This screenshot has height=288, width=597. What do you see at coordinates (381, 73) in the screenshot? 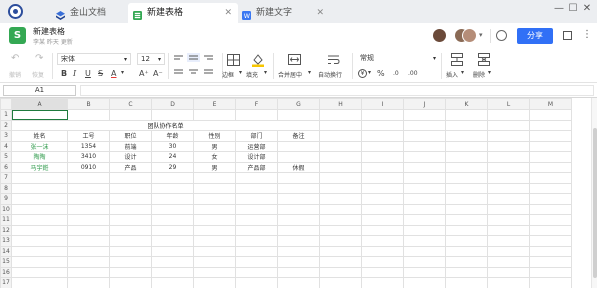
I see `percent-button: %` at bounding box center [381, 73].